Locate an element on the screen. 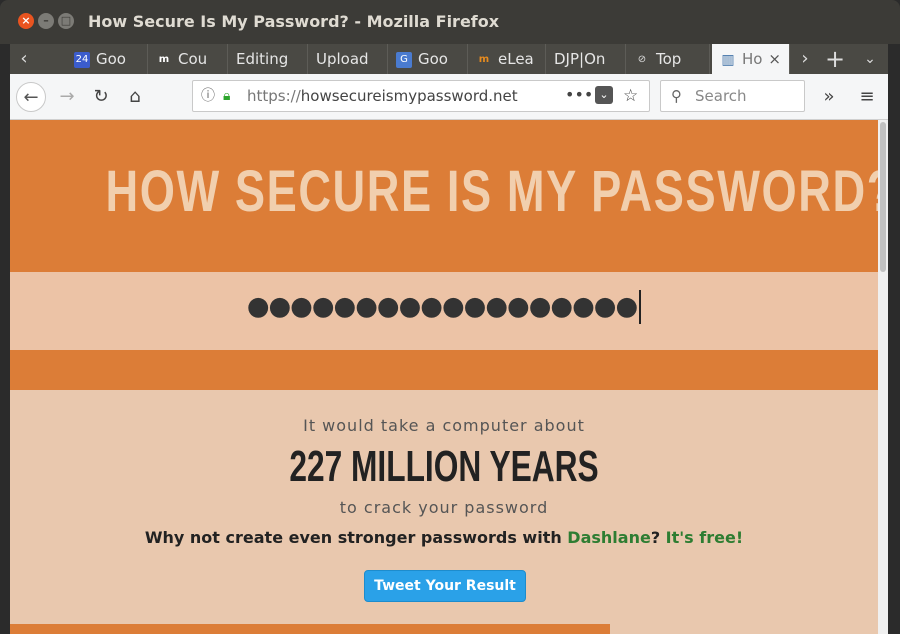 This screenshot has height=634, width=900. tab-label: Top is located at coordinates (669, 59).